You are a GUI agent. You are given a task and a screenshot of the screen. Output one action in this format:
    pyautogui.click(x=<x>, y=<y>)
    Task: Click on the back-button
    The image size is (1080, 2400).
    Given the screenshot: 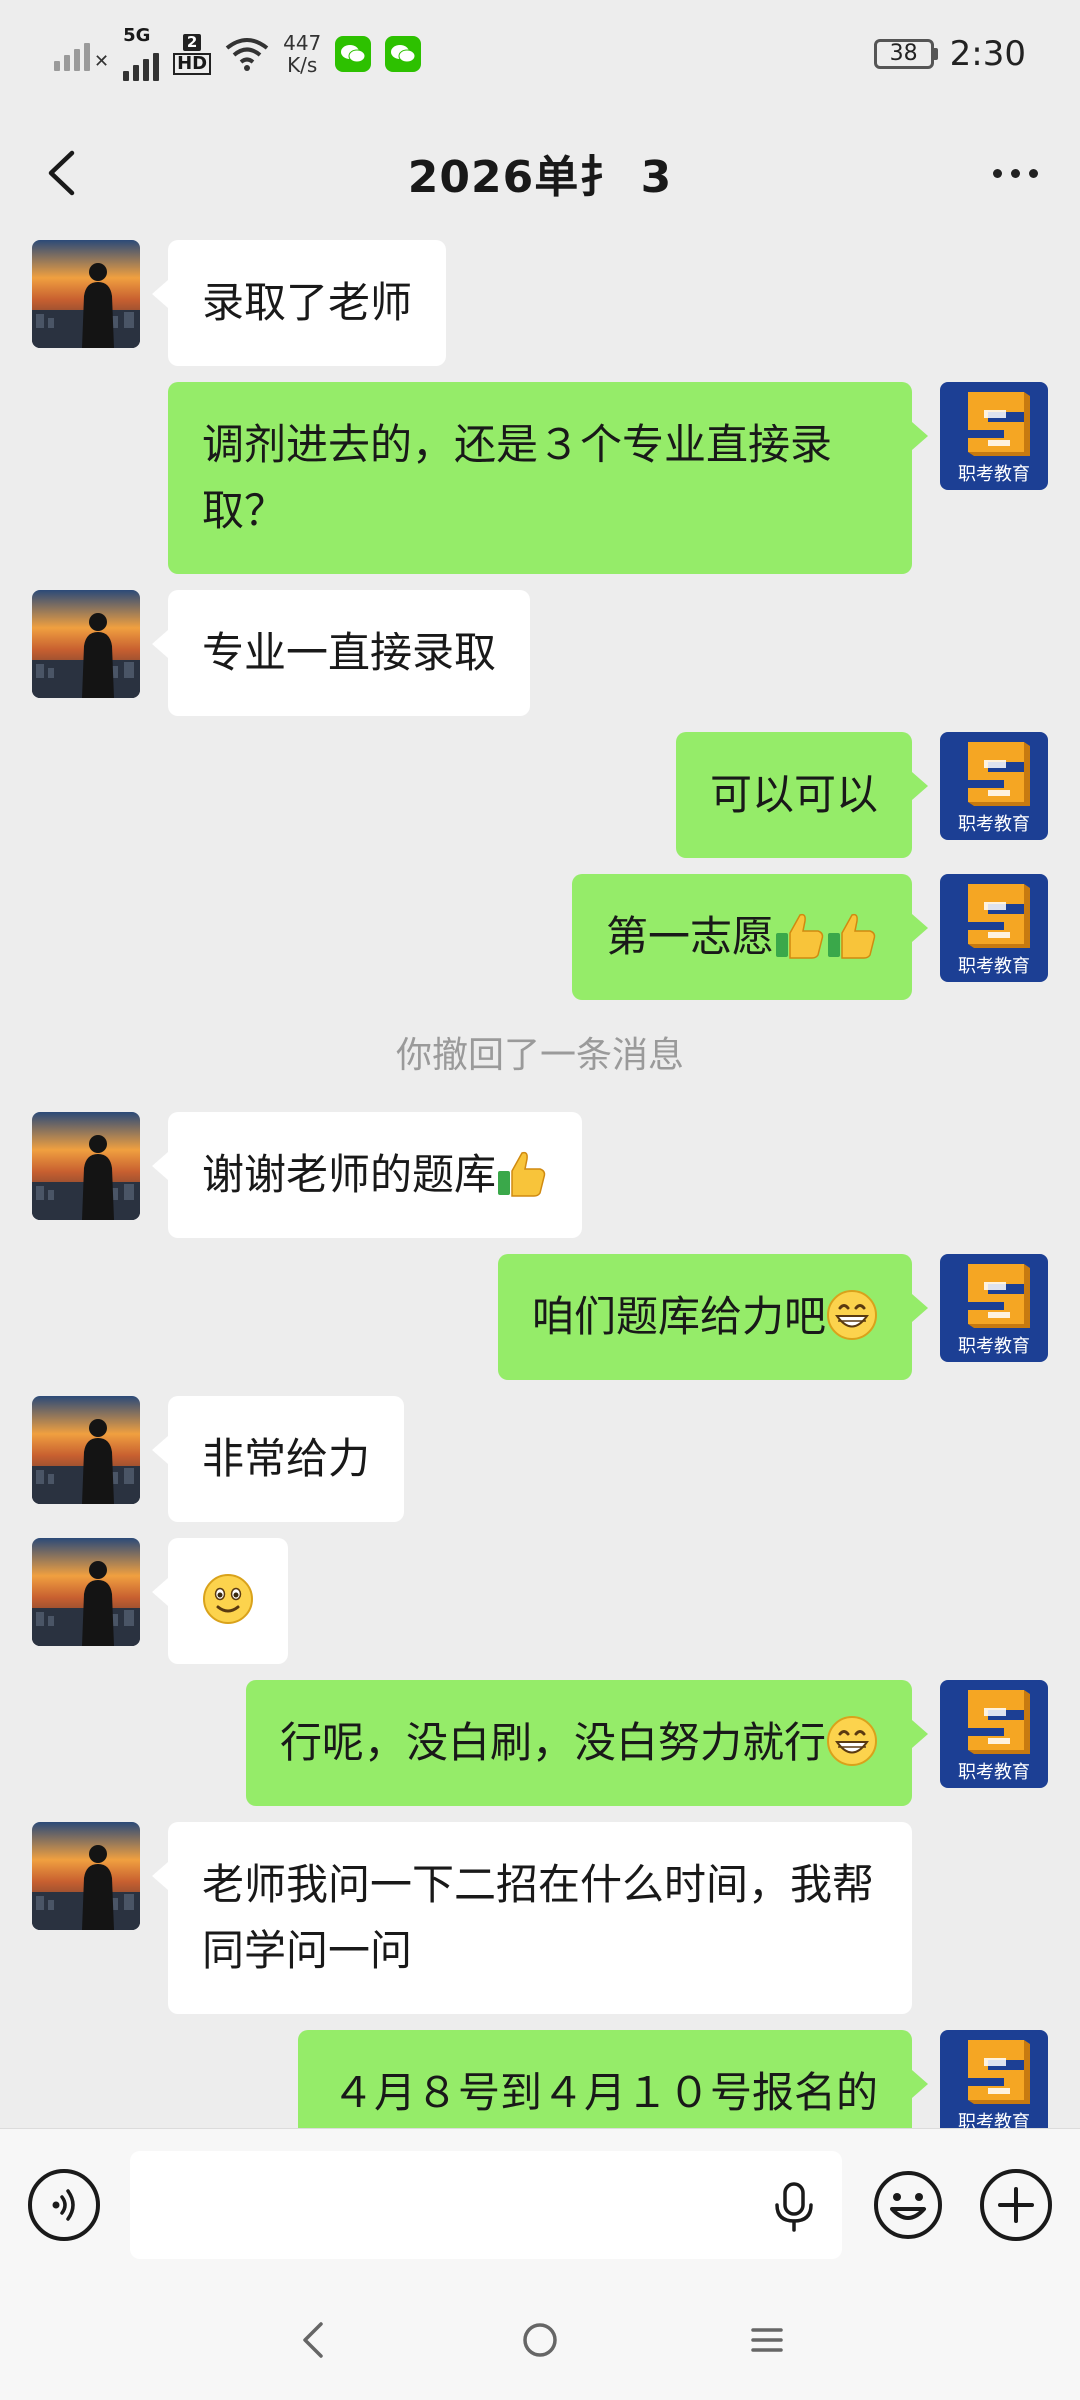 What is the action you would take?
    pyautogui.click(x=61, y=173)
    